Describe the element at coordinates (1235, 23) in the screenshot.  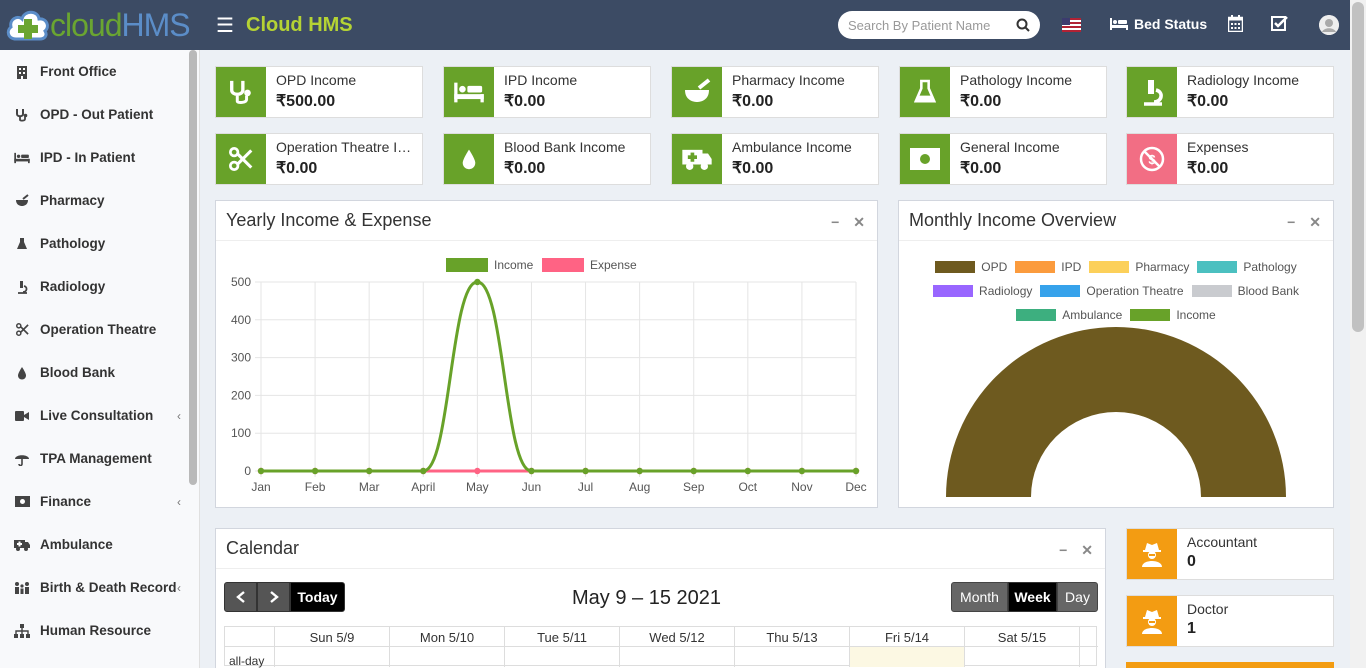
I see `calendar-icon` at that location.